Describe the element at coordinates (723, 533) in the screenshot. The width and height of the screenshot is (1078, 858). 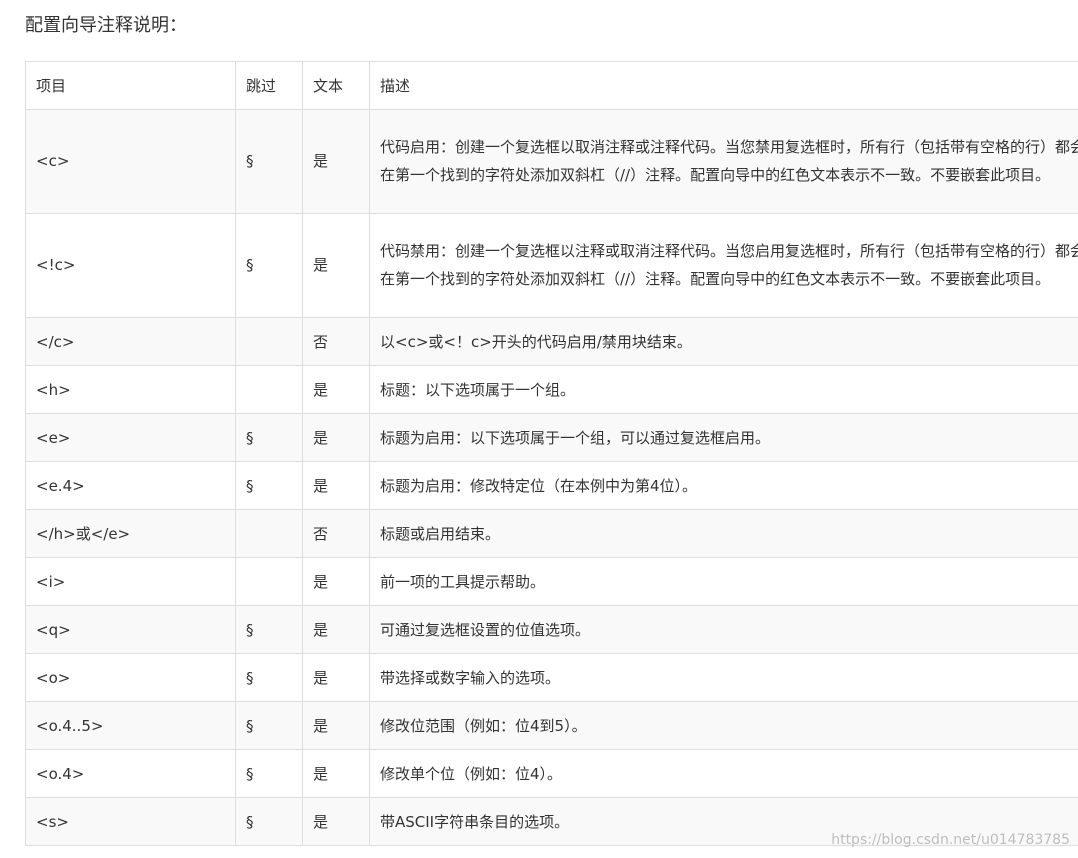
I see `cell-description: 标题或启用结束。` at that location.